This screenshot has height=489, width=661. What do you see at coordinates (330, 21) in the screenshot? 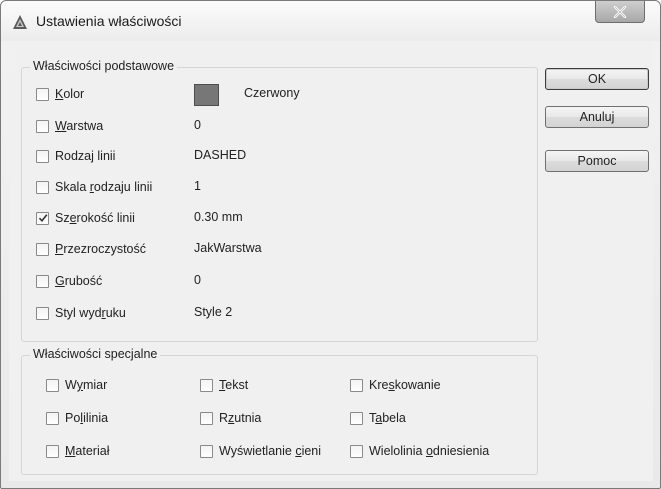
I see `title-bar: Ustawienia właściwości` at bounding box center [330, 21].